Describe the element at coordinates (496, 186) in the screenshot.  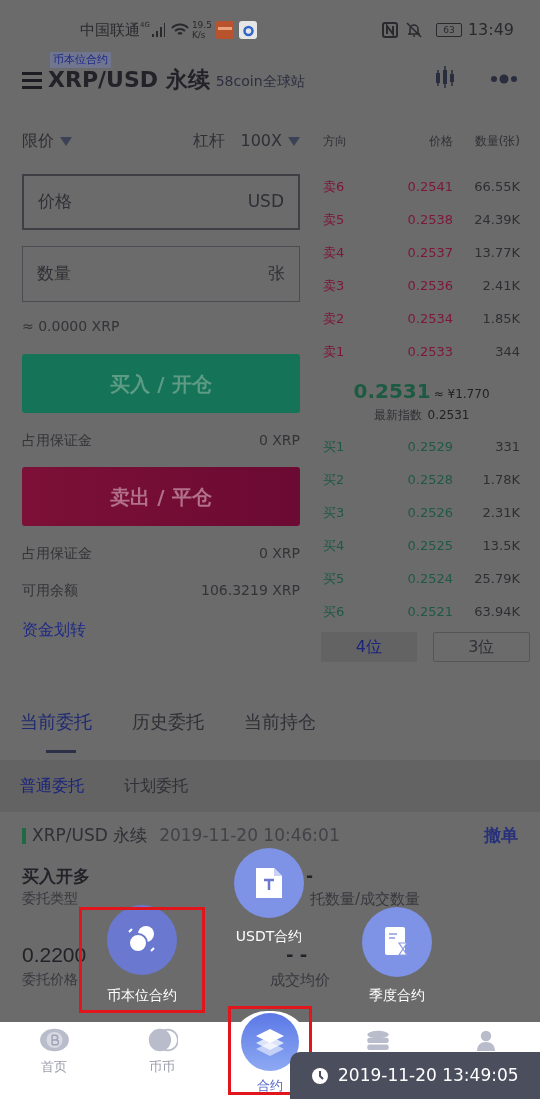
I see `order-amount: 66.55K` at that location.